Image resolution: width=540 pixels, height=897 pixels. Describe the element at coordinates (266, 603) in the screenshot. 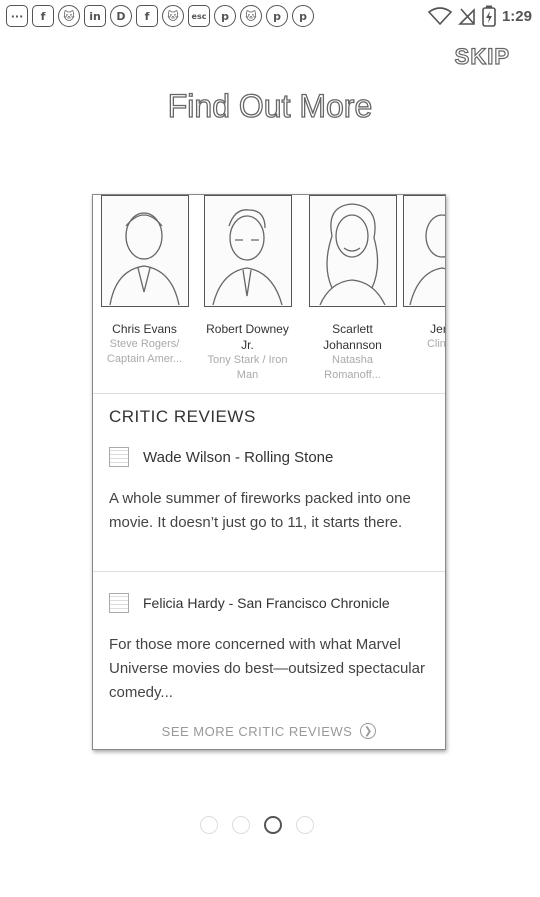

I see `review-author: Felicia Hardy - San Francisco Chronicle` at that location.